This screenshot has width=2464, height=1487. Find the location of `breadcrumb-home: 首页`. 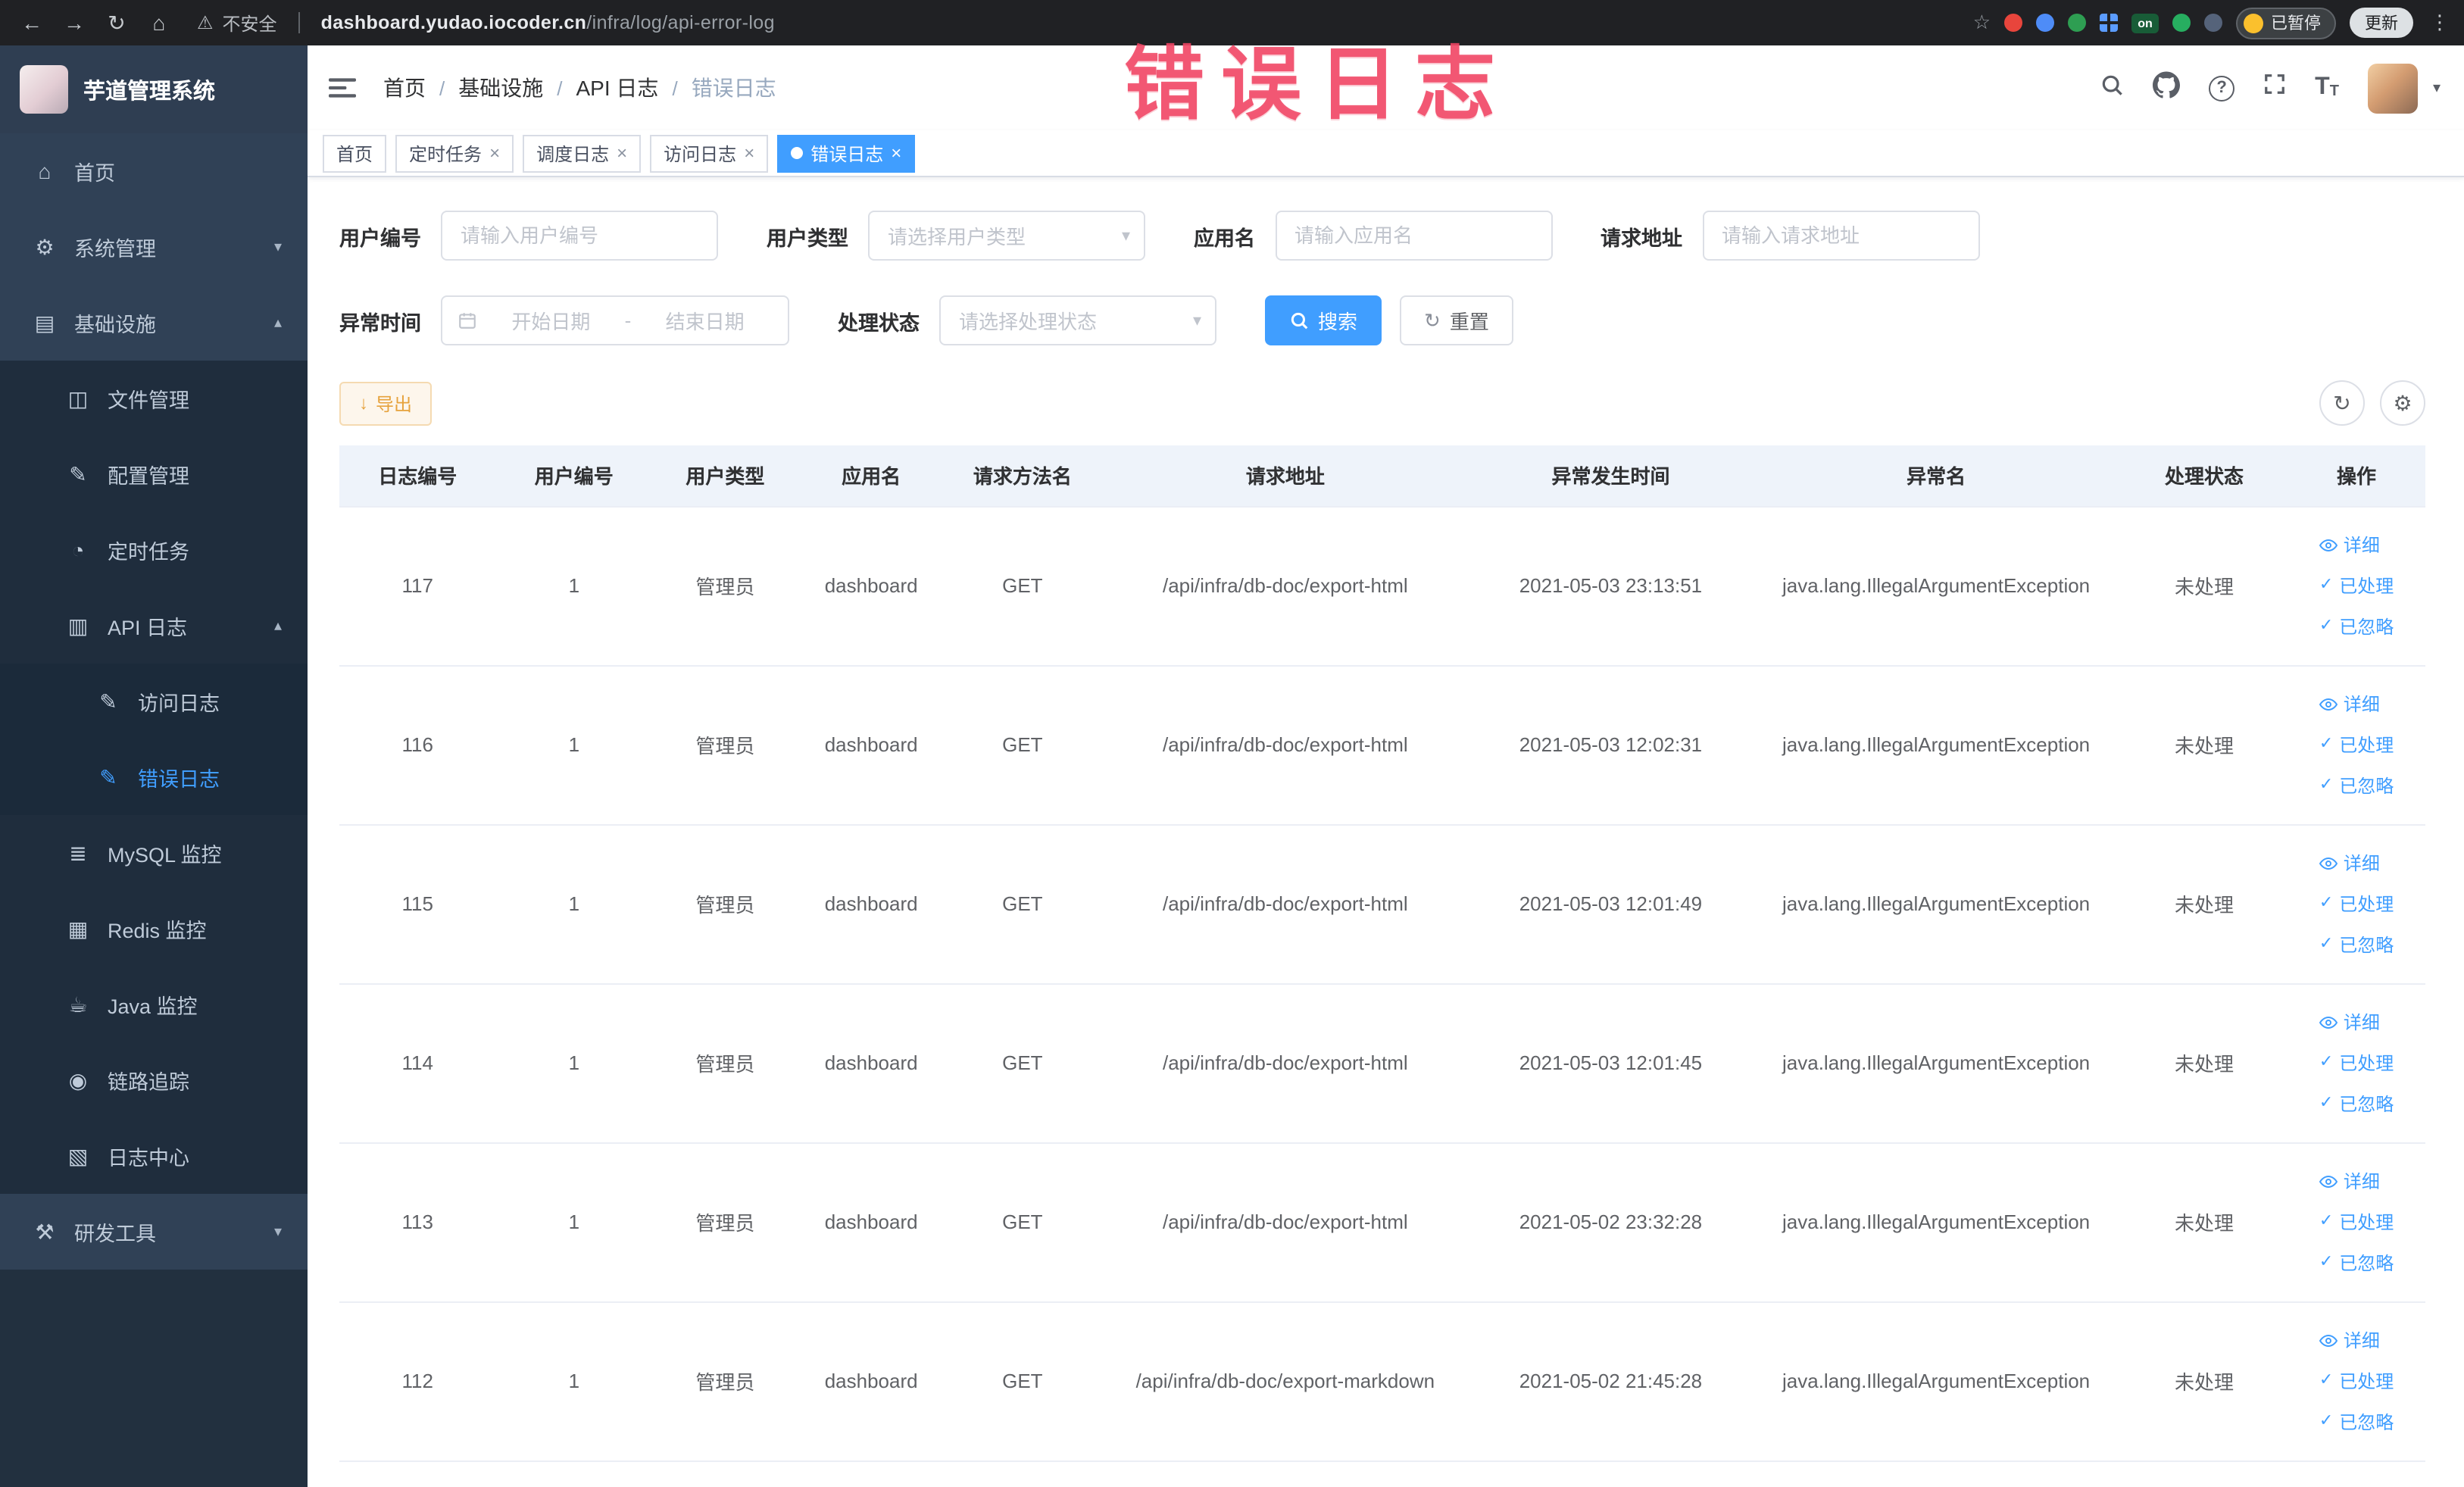

breadcrumb-home: 首页 is located at coordinates (404, 88).